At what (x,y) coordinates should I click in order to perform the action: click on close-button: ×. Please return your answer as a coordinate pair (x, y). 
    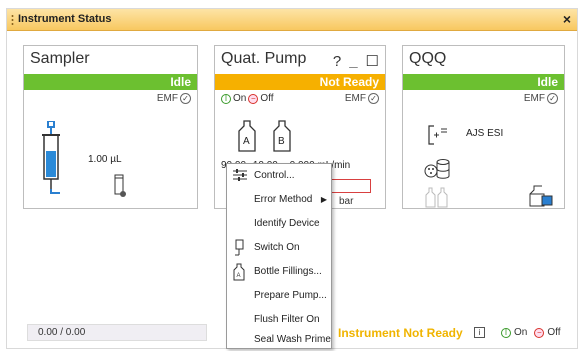
    Looking at the image, I should click on (567, 19).